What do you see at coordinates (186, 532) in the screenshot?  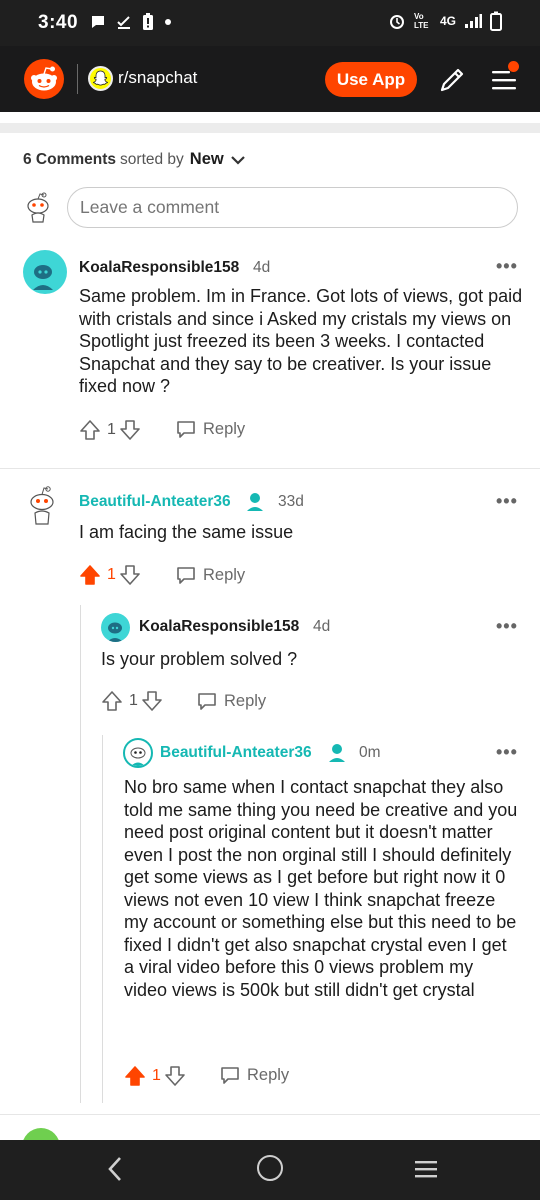 I see `comment-body: I am facing the same issue` at bounding box center [186, 532].